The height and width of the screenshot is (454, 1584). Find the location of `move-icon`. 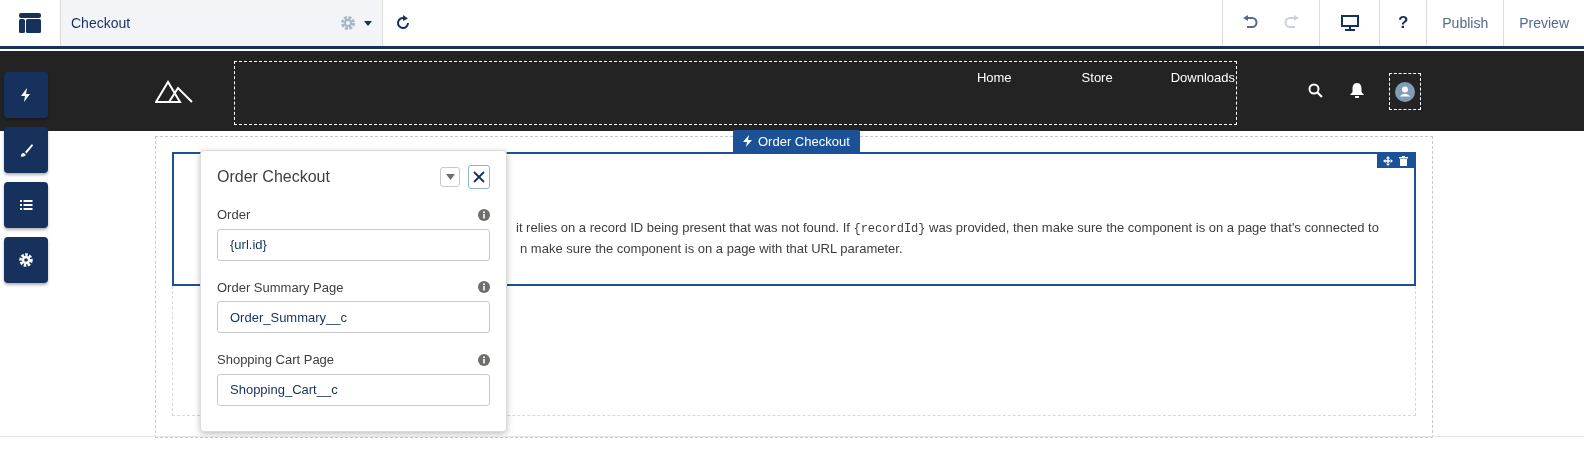

move-icon is located at coordinates (1388, 161).